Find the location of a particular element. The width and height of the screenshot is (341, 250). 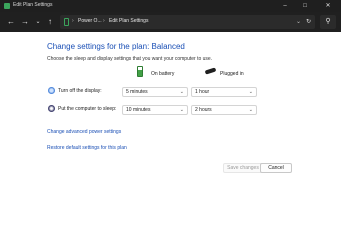

breadcrumb: › Power O... › Edit Plan Settings ⌄ ↻ is located at coordinates (187, 22).